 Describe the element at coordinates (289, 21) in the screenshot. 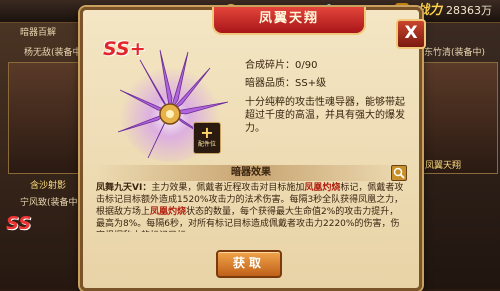

I see `dialog-title: 凤翼天翔` at that location.